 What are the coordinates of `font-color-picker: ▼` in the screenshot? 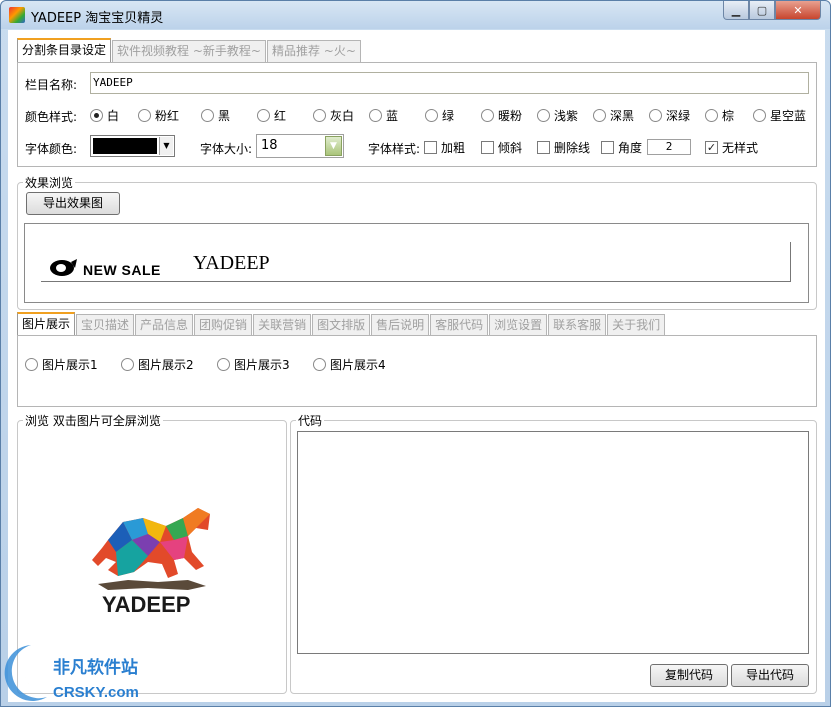 It's located at (132, 146).